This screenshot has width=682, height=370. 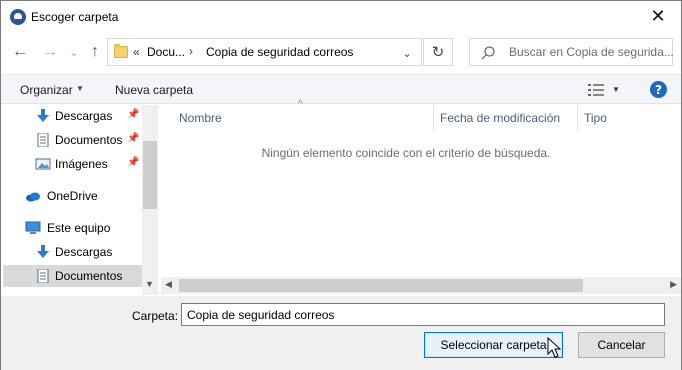 I want to click on window-title: Escoger carpeta, so click(x=75, y=17).